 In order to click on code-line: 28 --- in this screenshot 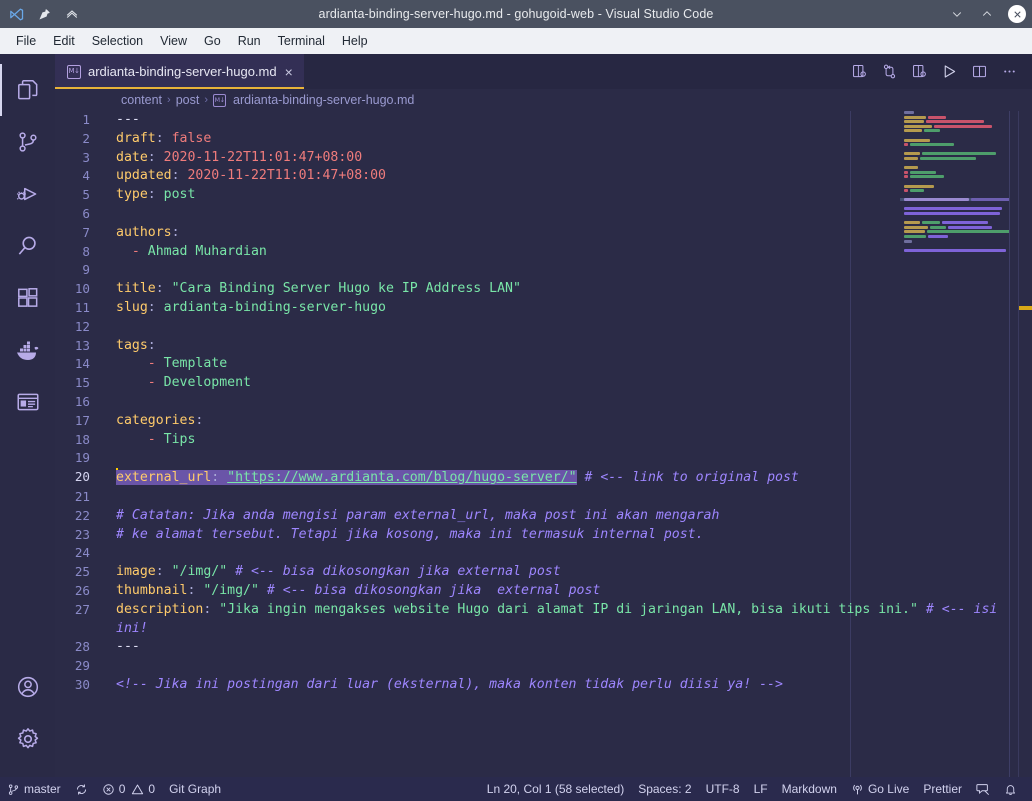, I will do `click(543, 647)`.